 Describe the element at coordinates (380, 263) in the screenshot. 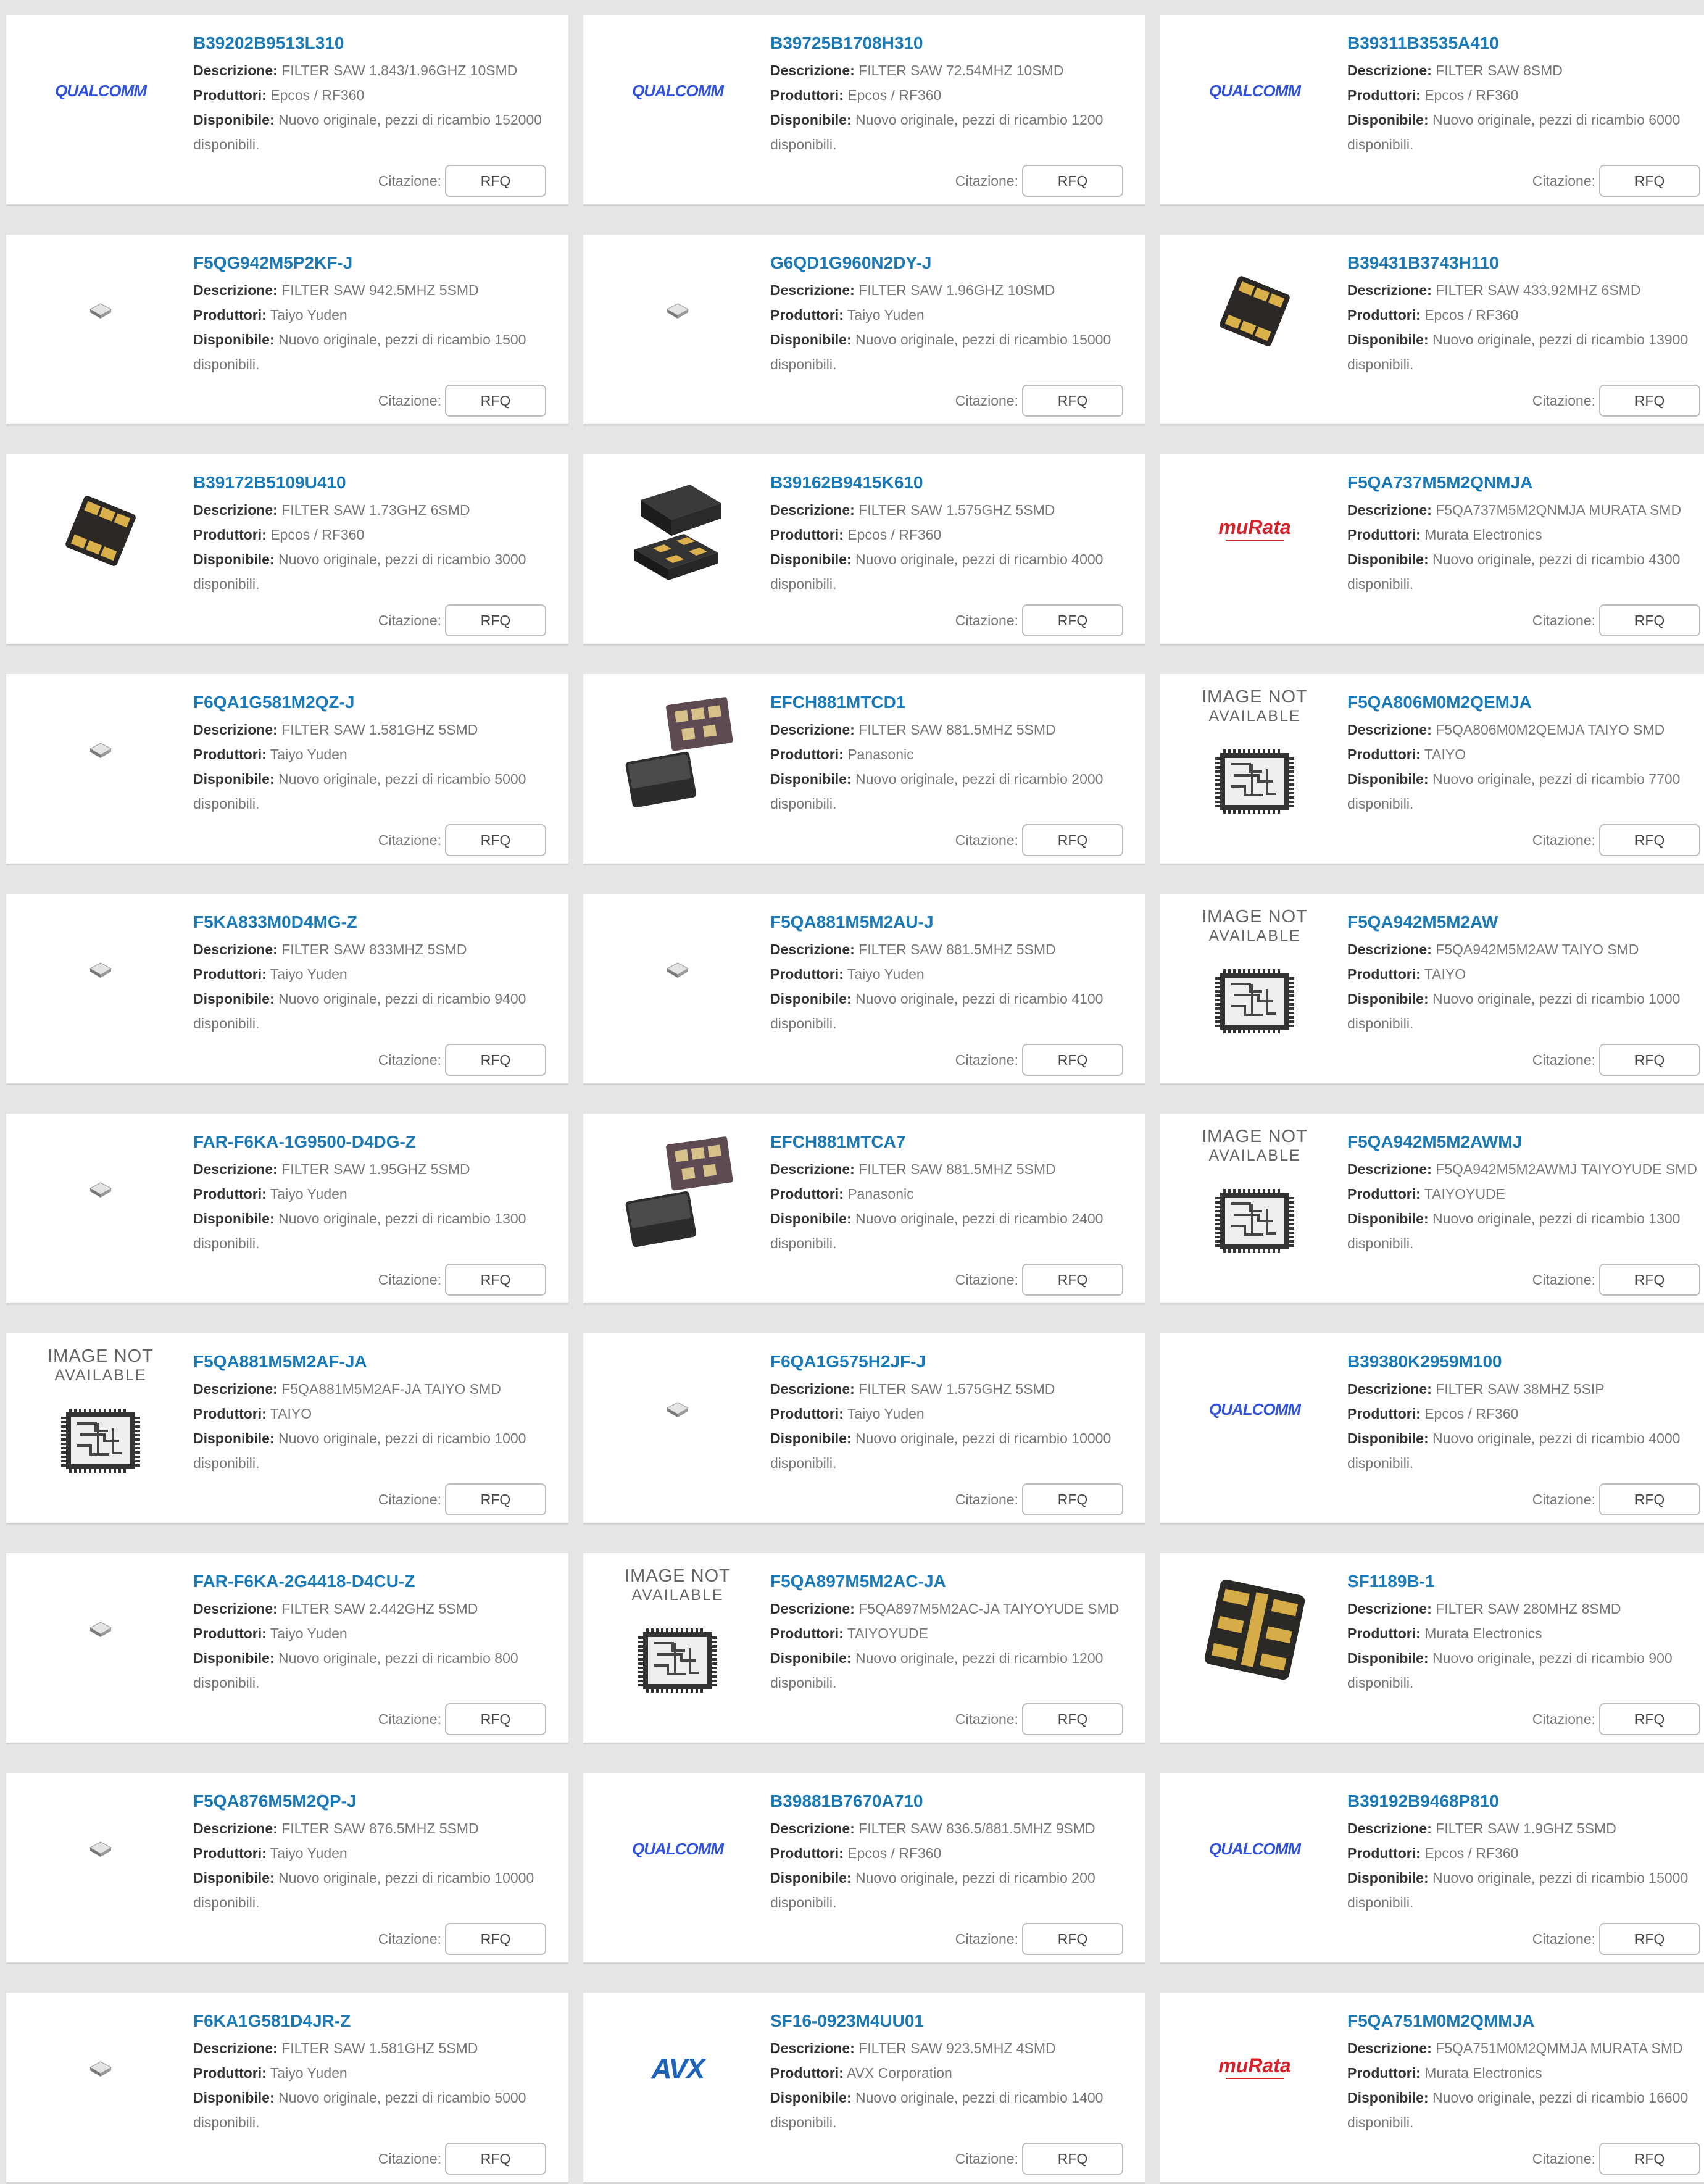

I see `part-number-link: F5QG942M5P2KF-J` at that location.